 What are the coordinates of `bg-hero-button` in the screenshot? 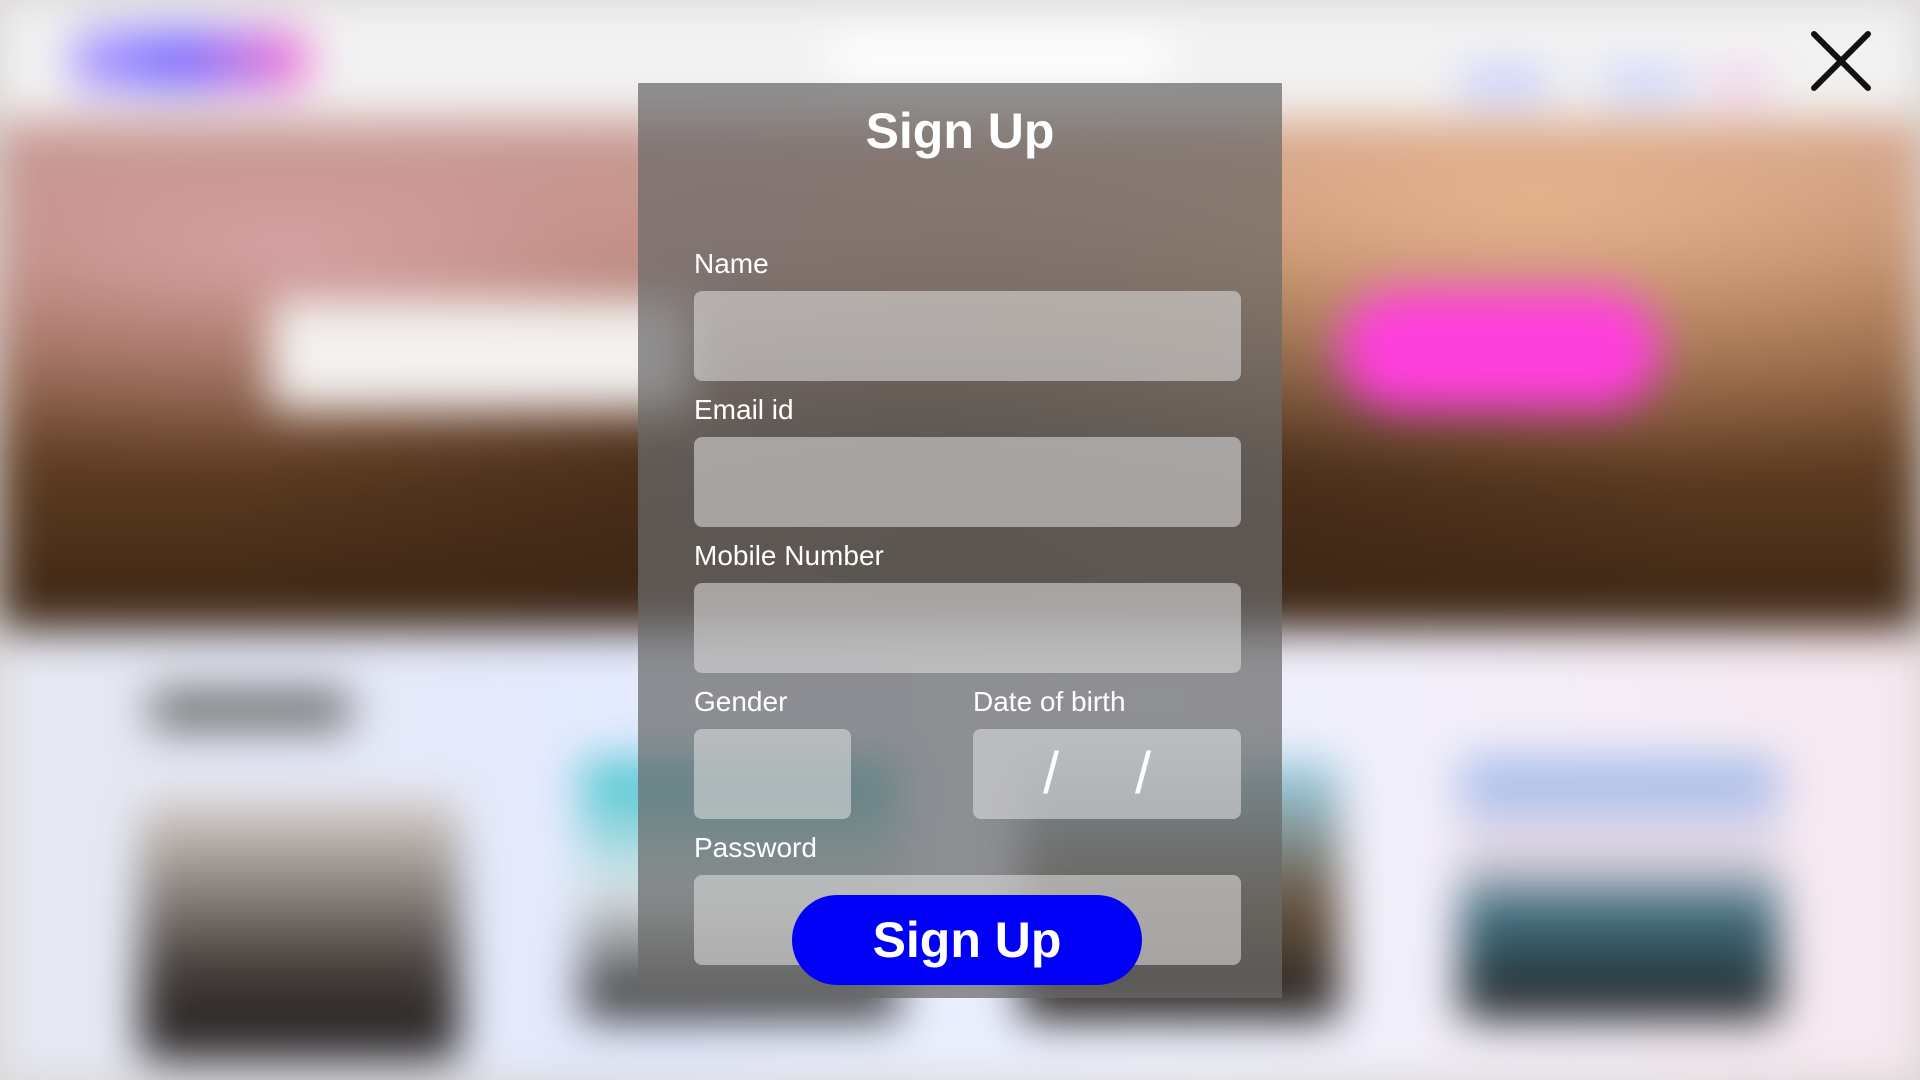 It's located at (1500, 350).